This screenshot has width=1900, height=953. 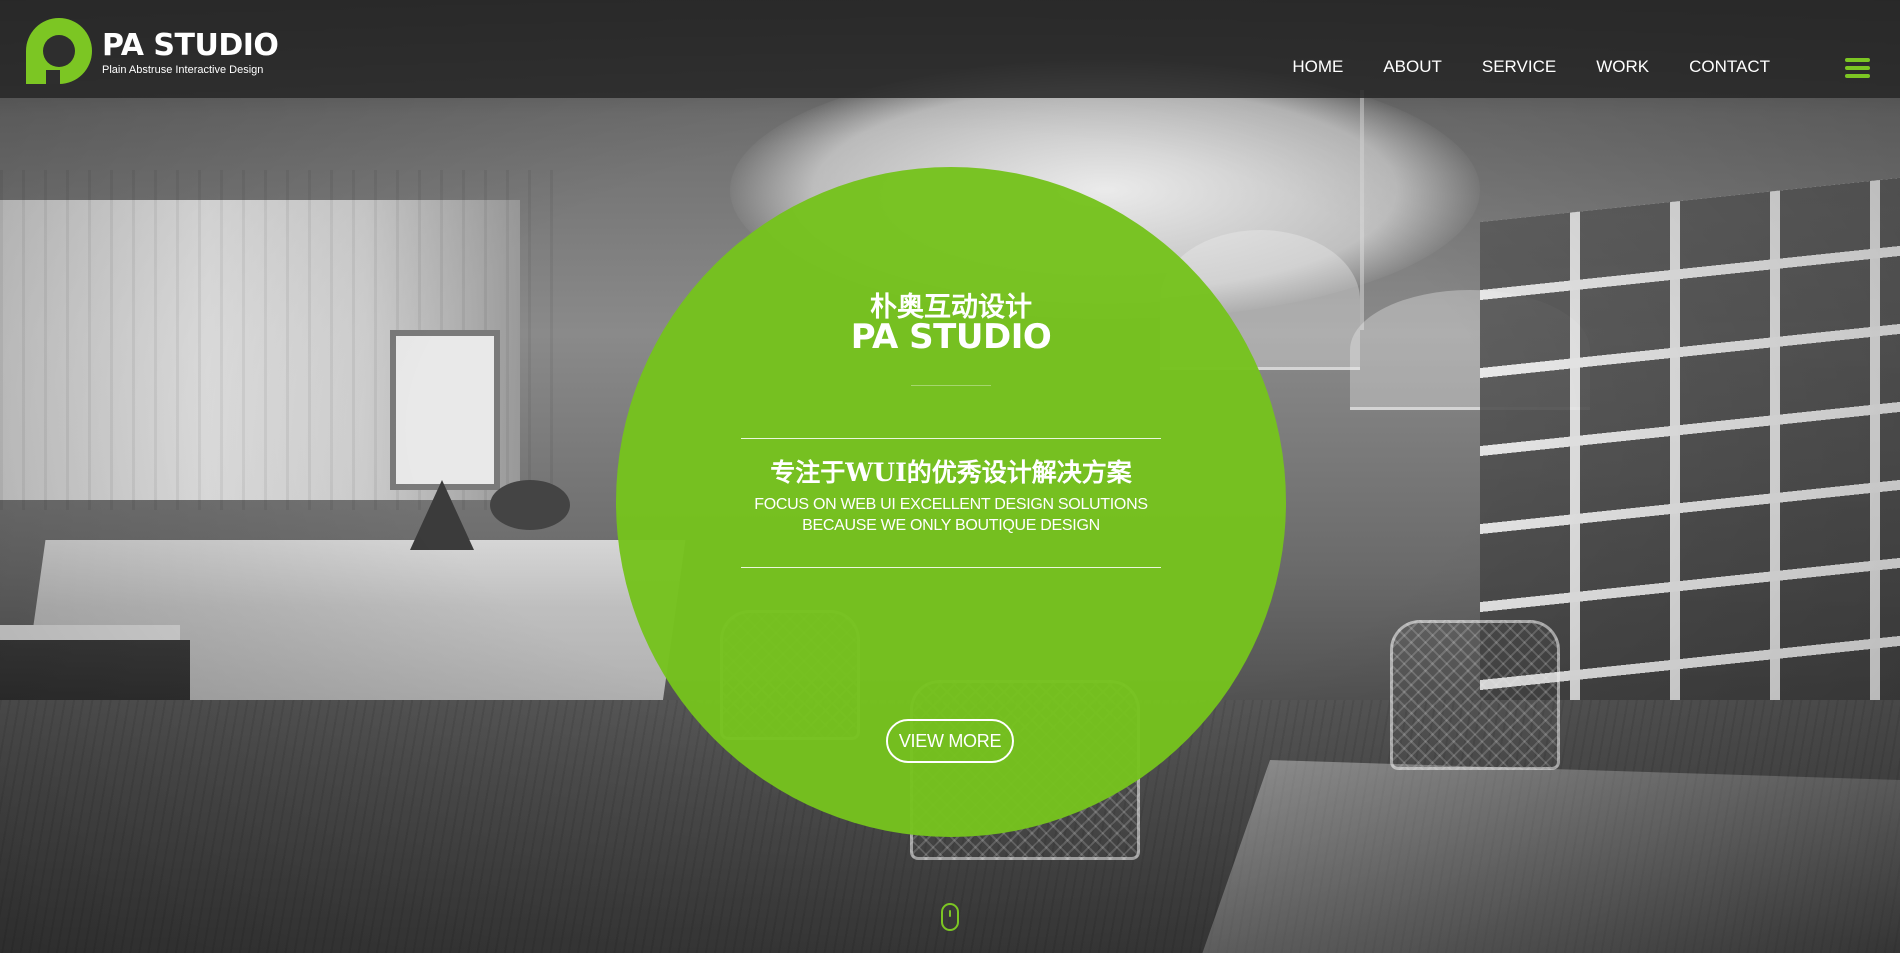 What do you see at coordinates (183, 70) in the screenshot?
I see `brand-tagline: Plain Abstruse Interactive Design` at bounding box center [183, 70].